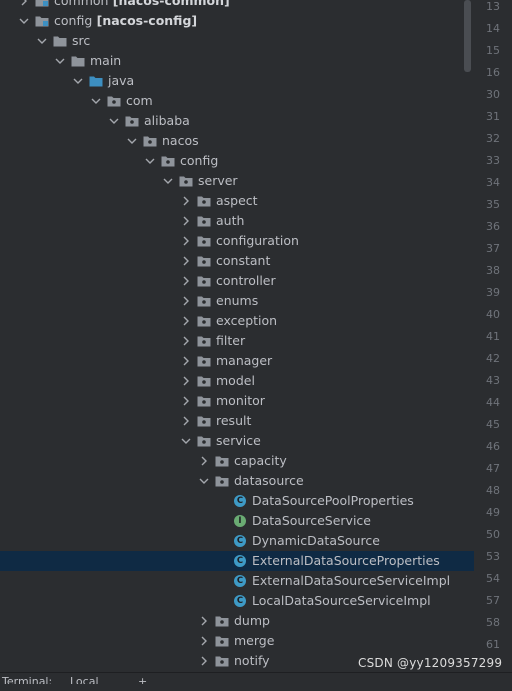  Describe the element at coordinates (237, 101) in the screenshot. I see `tree-row-com: com` at that location.